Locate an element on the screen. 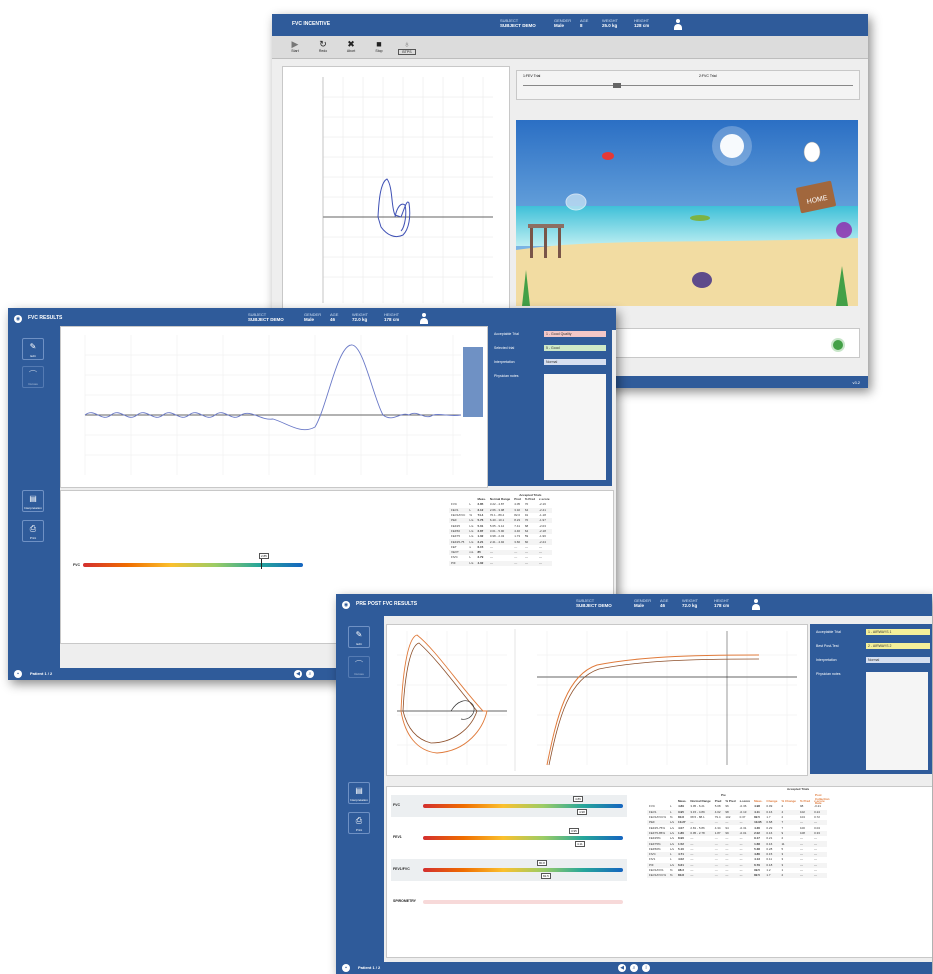 The height and width of the screenshot is (974, 933). acceptable-trial-select: 1 - Good Quality is located at coordinates (575, 334).